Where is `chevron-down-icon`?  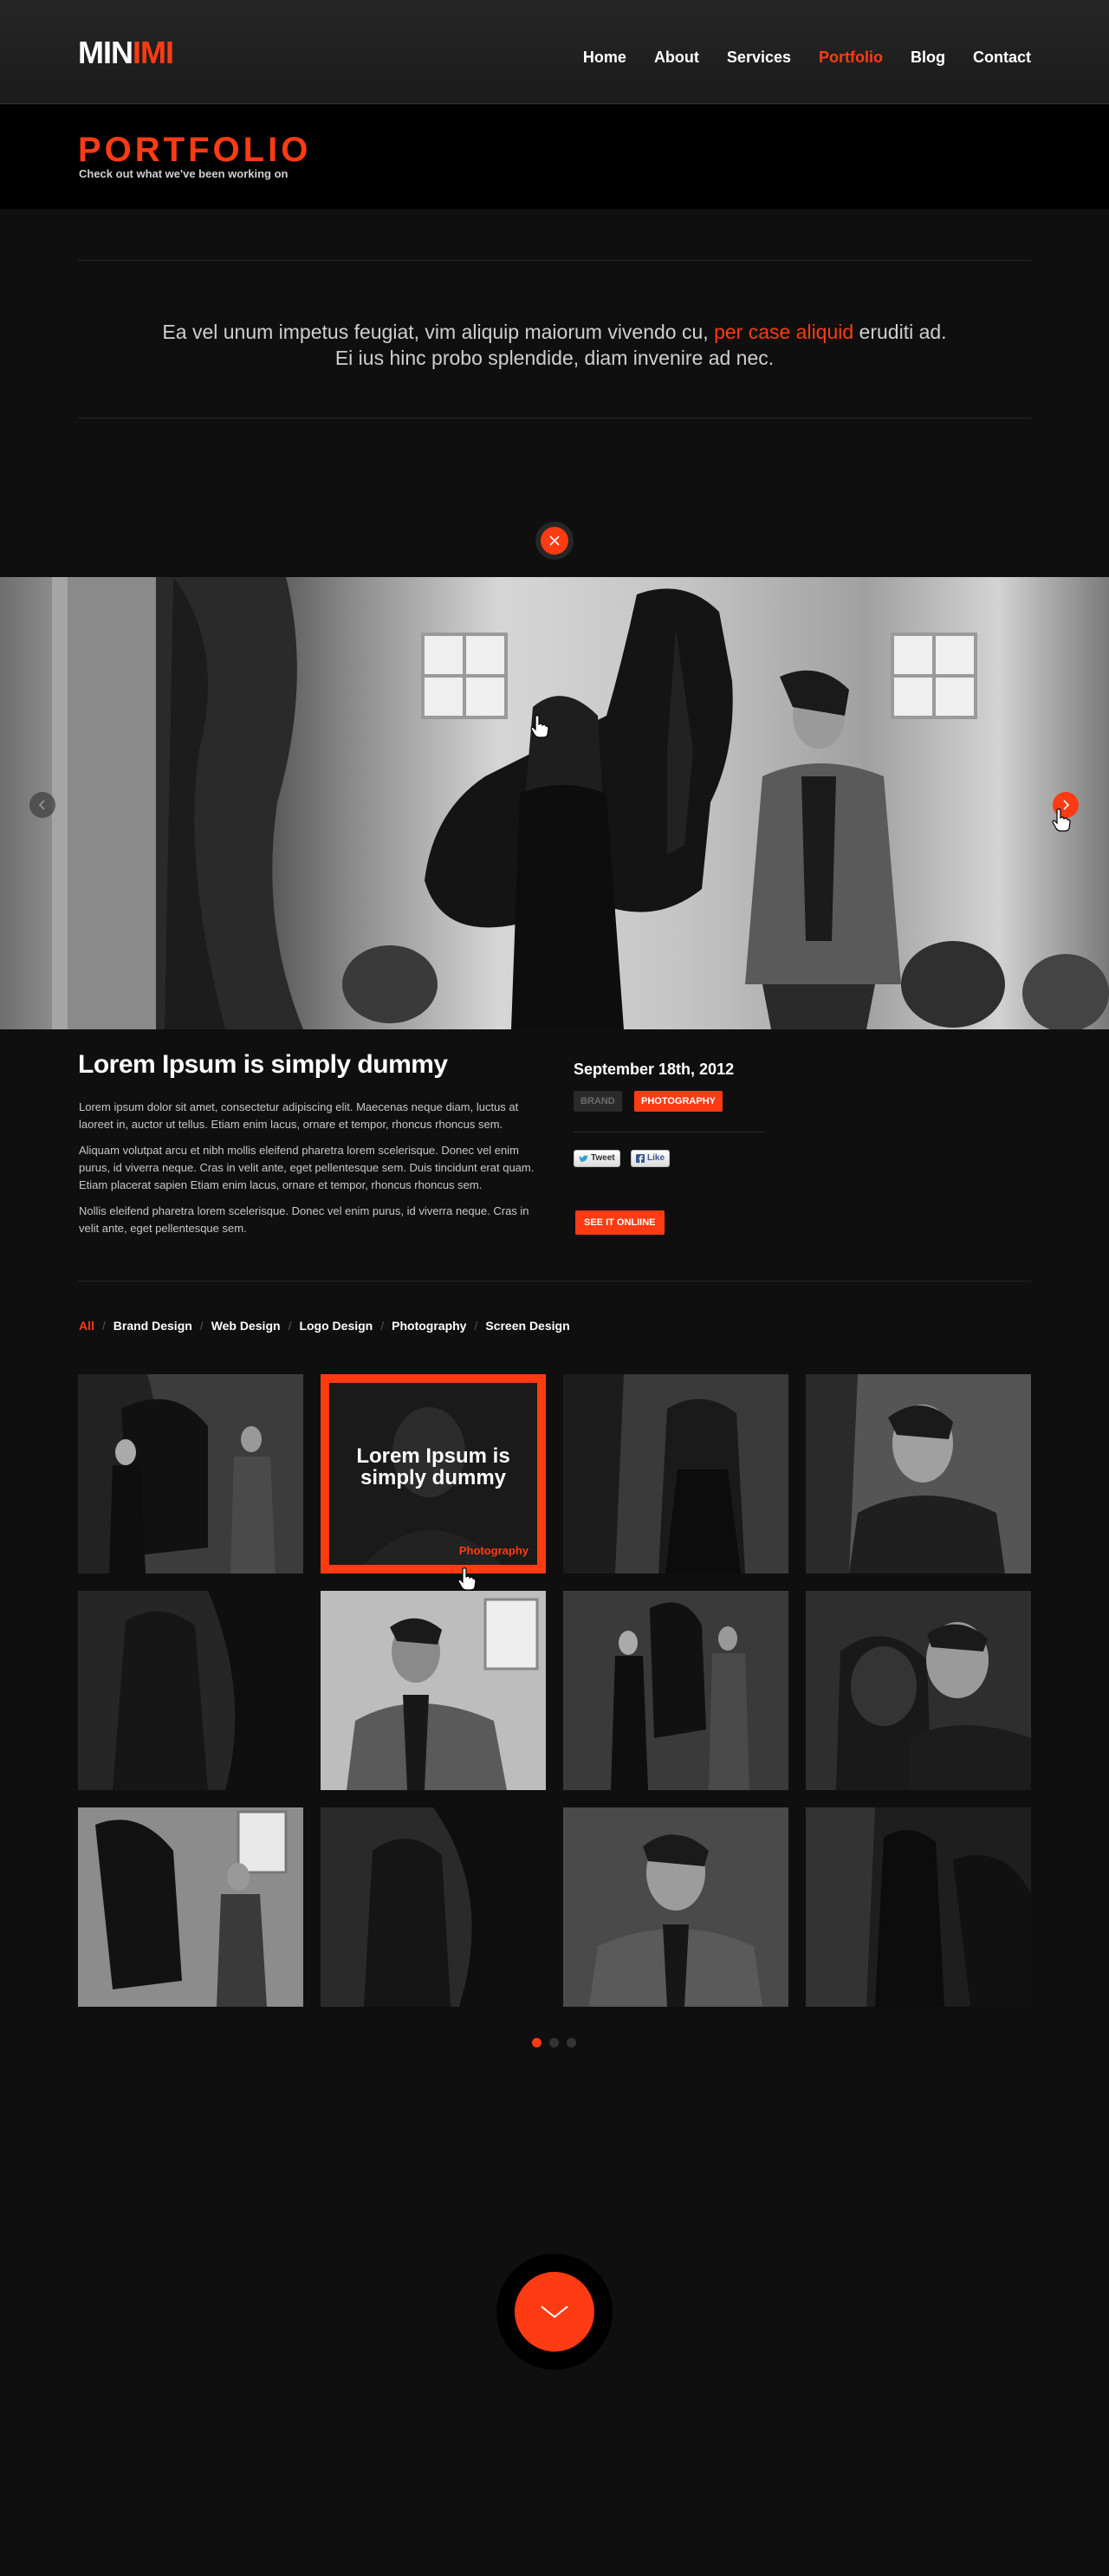
chevron-down-icon is located at coordinates (554, 2312).